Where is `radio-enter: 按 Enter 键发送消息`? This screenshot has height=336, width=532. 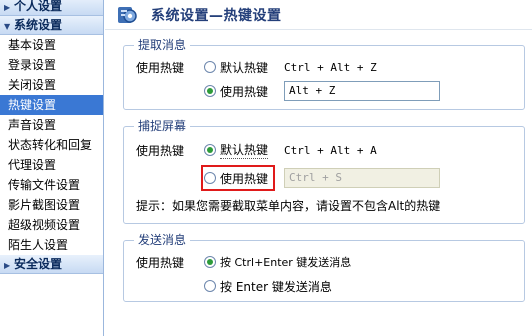
radio-enter: 按 Enter 键发送消息 is located at coordinates (268, 286).